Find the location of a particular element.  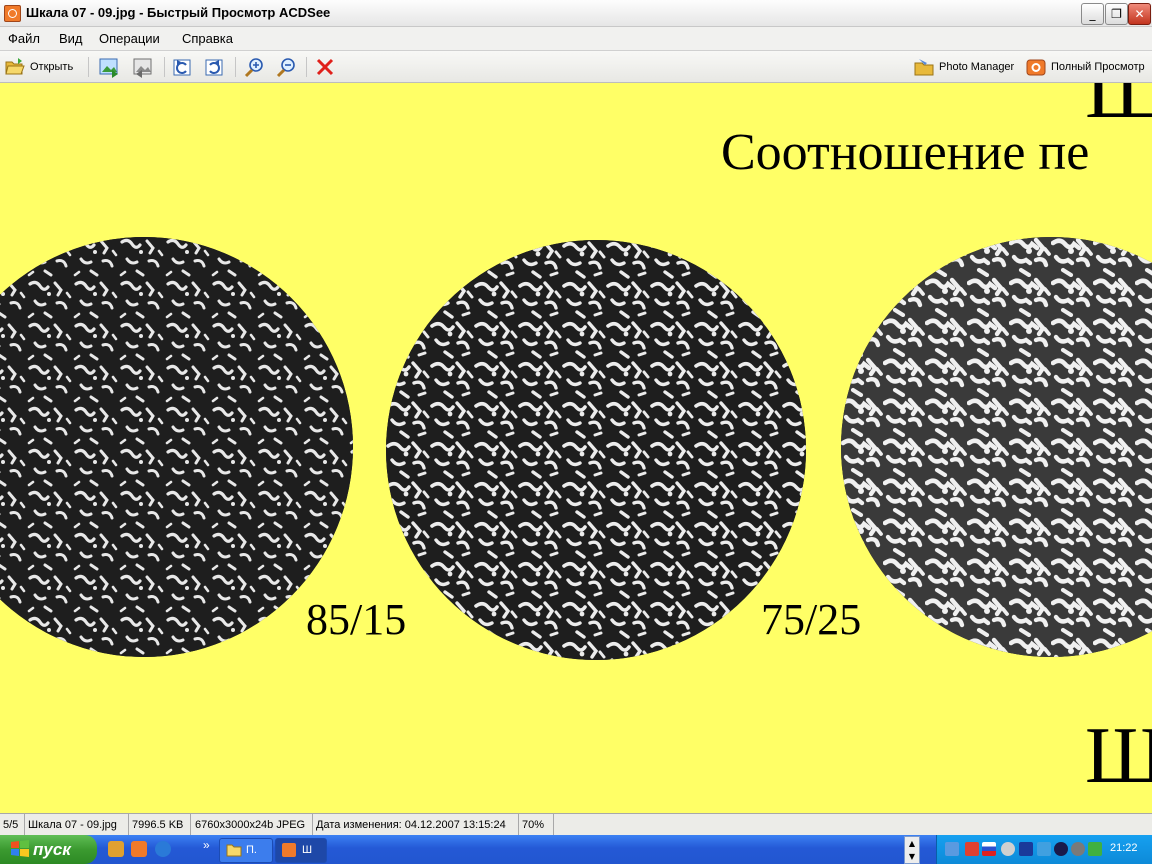

folder-icon is located at coordinates (234, 850).